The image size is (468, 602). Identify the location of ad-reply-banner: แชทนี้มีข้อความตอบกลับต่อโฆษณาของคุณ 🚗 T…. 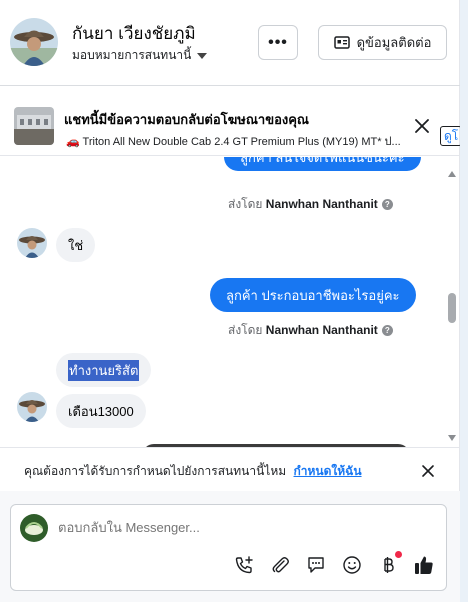
(230, 126).